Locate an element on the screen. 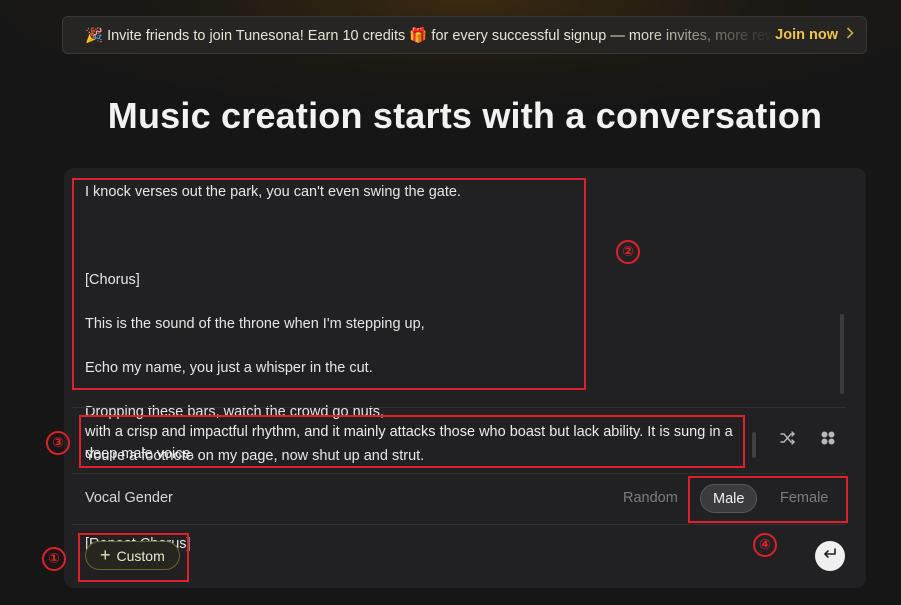  enter-return-icon is located at coordinates (830, 556).